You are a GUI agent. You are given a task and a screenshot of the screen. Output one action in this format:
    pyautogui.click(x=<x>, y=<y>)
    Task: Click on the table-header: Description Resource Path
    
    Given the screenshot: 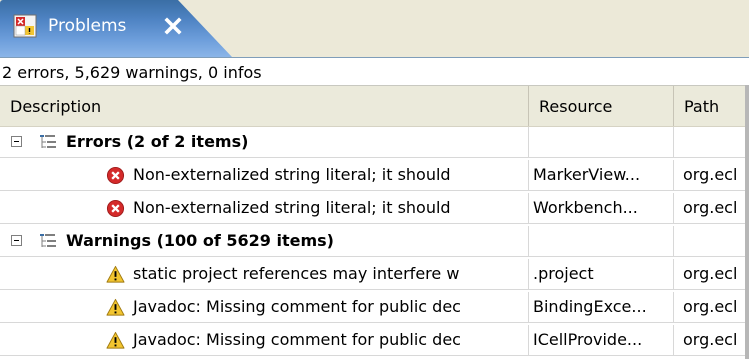 What is the action you would take?
    pyautogui.click(x=374, y=106)
    